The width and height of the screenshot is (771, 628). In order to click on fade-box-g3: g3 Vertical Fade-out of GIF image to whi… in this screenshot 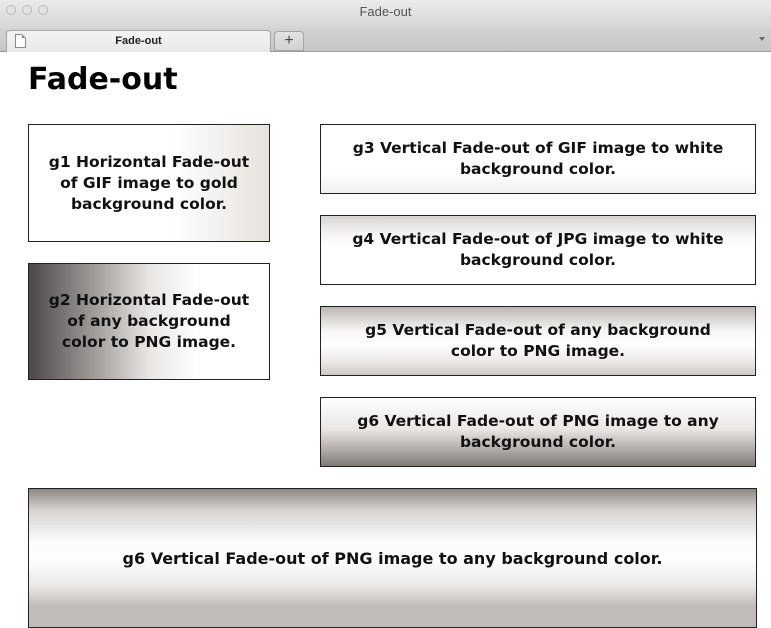, I will do `click(538, 159)`.